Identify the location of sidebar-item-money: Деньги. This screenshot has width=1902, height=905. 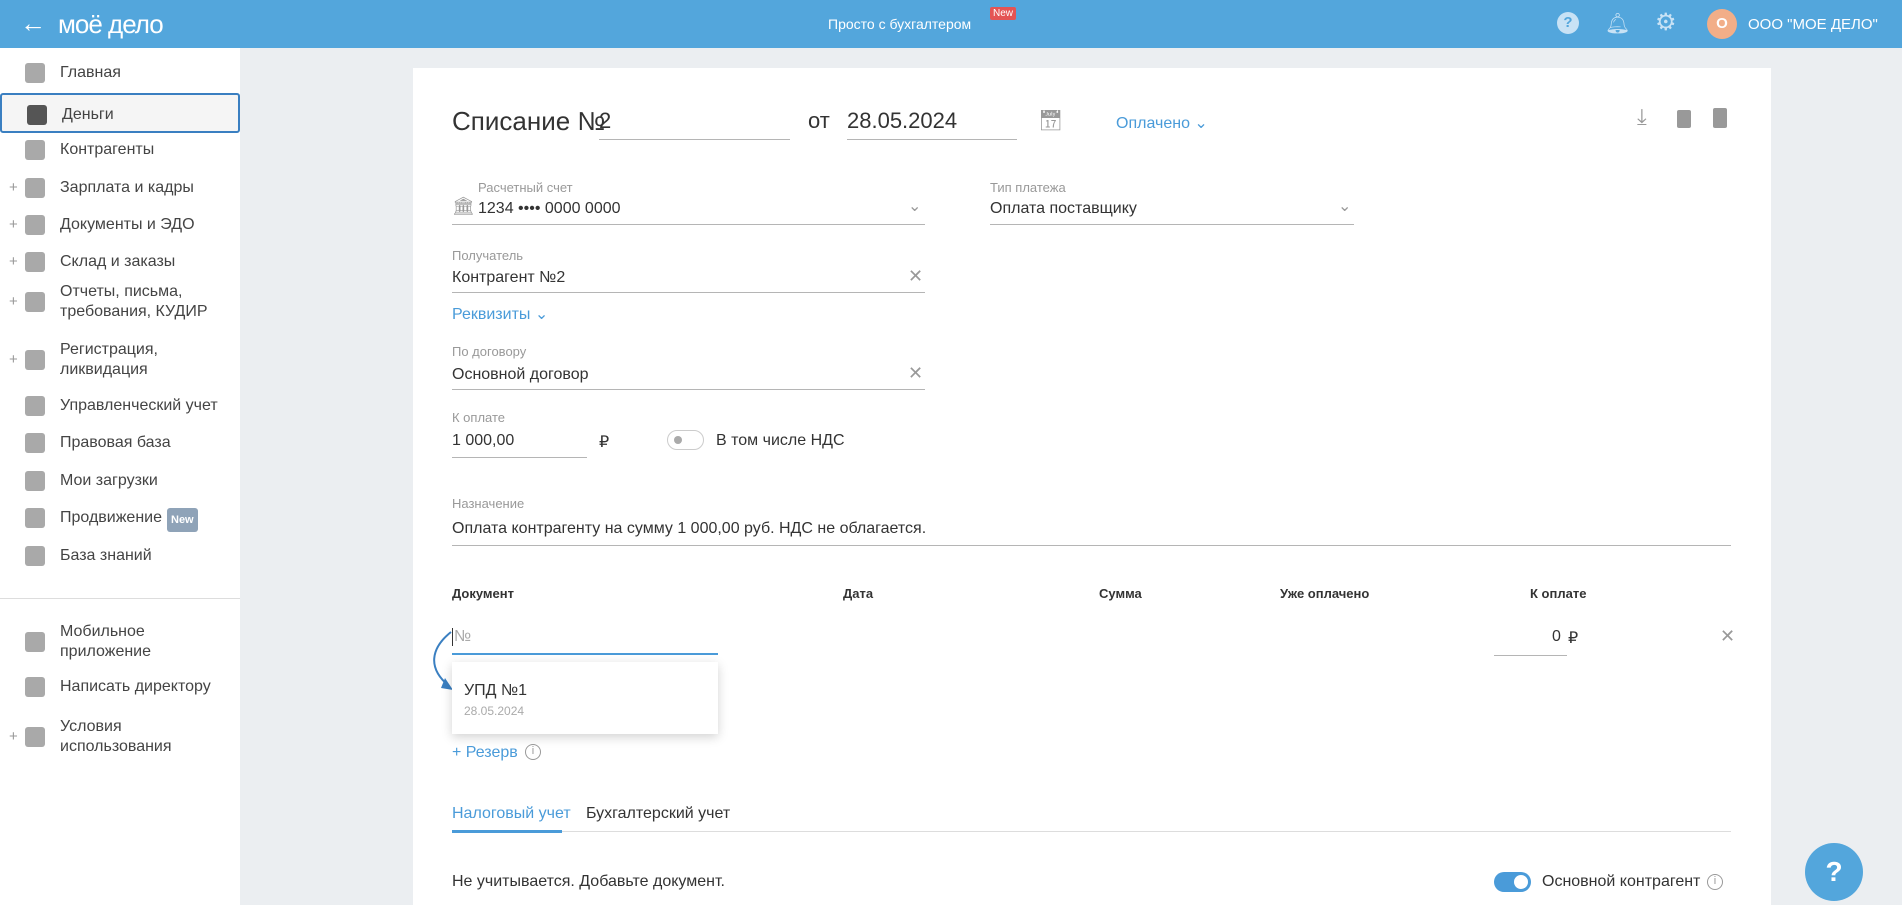
(120, 113).